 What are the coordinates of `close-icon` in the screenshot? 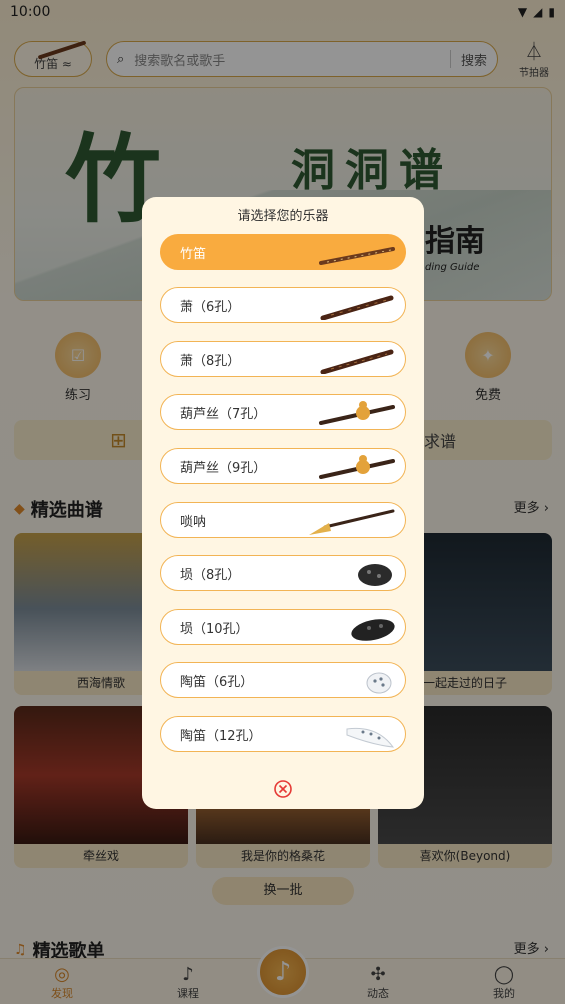 It's located at (283, 789).